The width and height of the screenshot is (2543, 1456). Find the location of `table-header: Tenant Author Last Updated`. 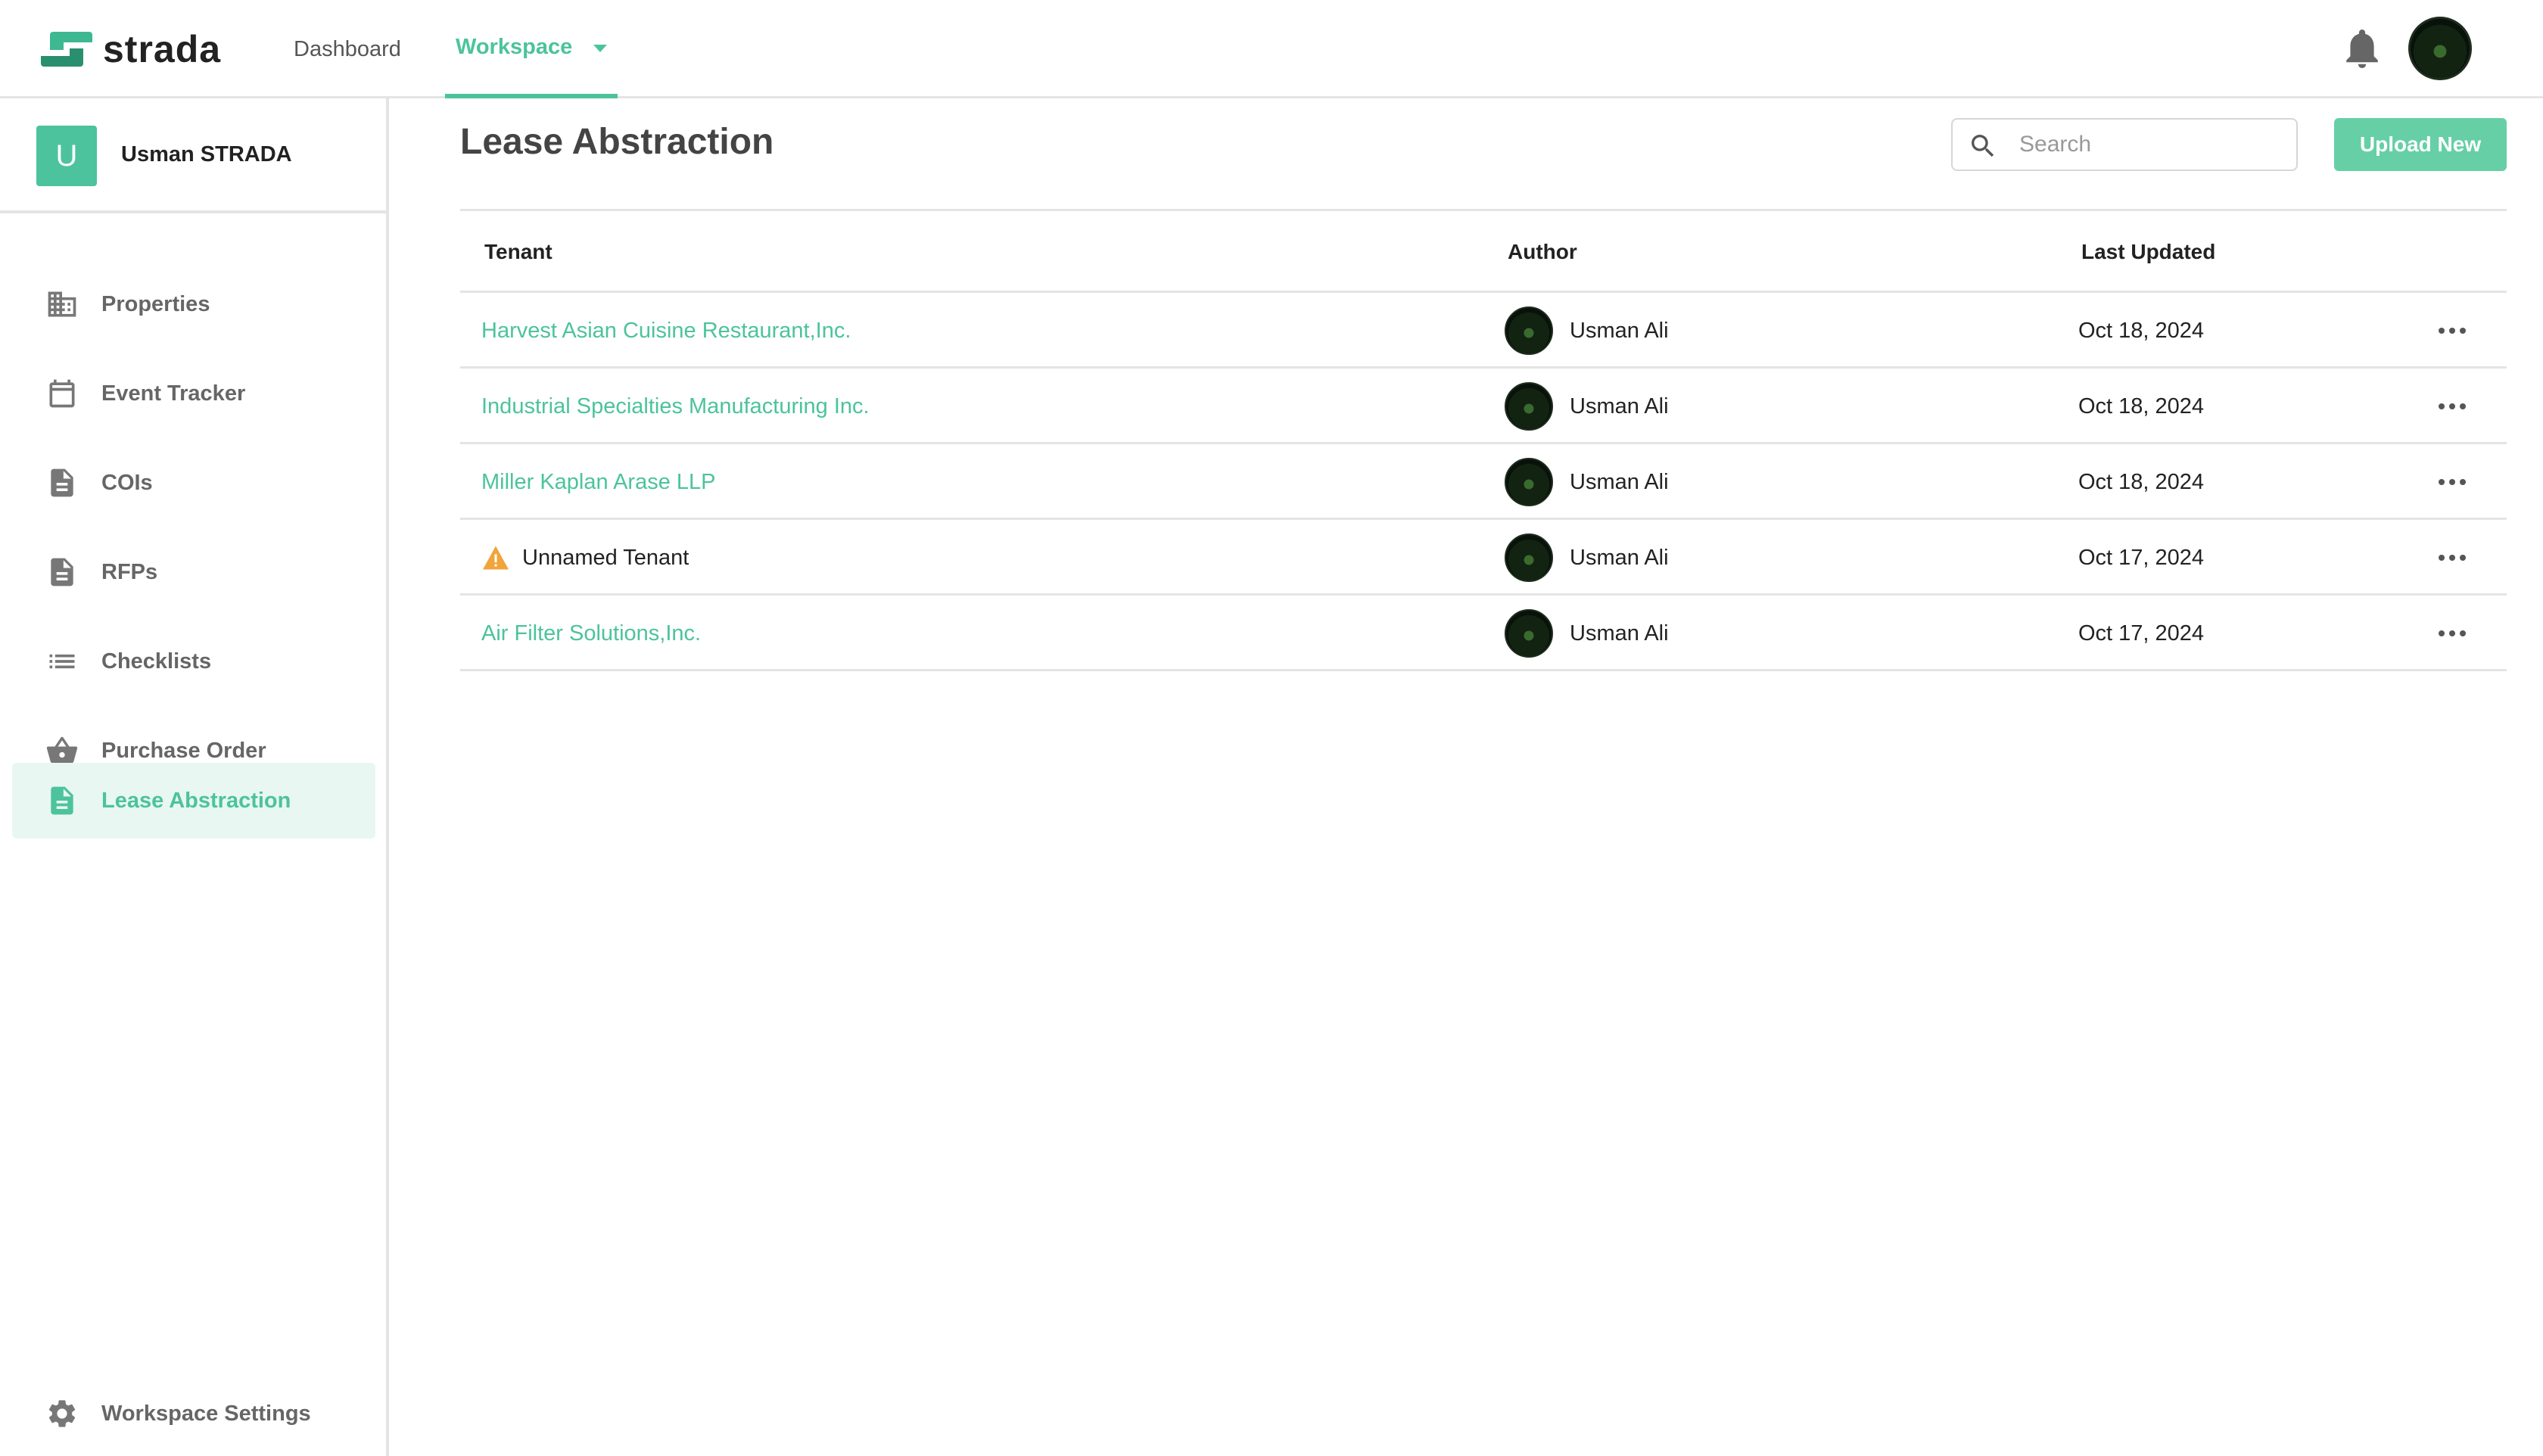

table-header: Tenant Author Last Updated is located at coordinates (1483, 252).